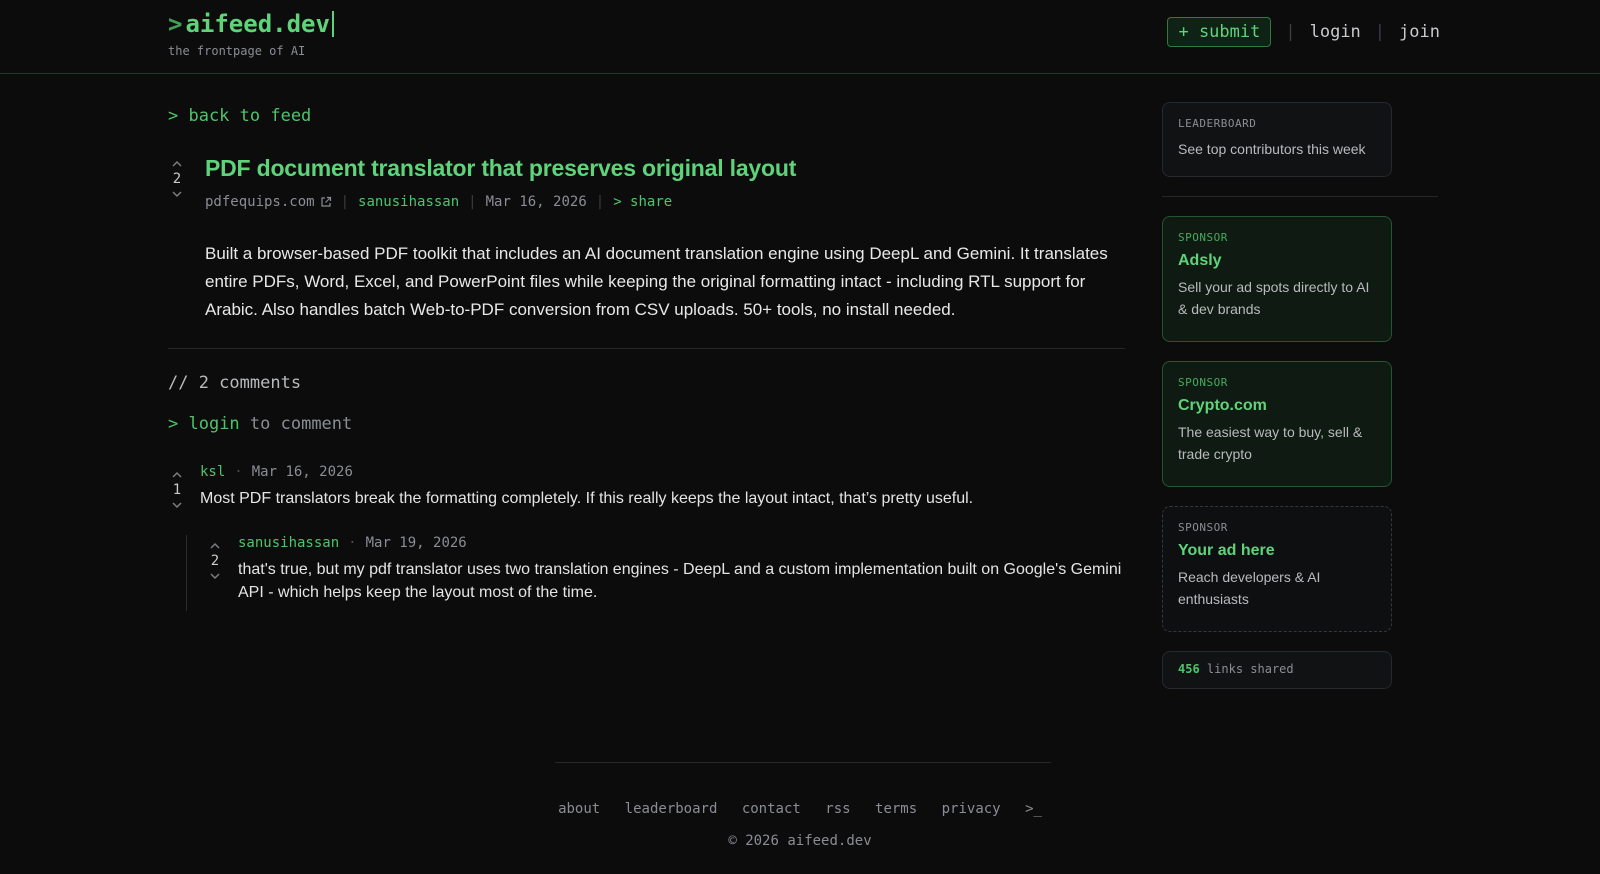 Image resolution: width=1600 pixels, height=874 pixels. I want to click on footer-link-terminal: >_, so click(1033, 809).